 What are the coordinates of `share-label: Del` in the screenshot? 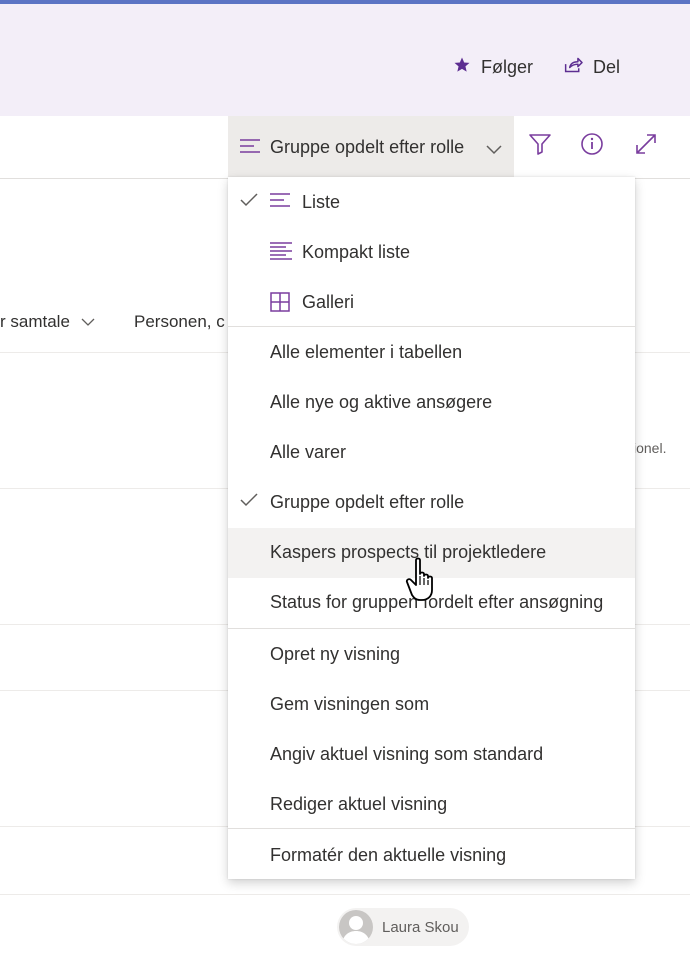 It's located at (607, 67).